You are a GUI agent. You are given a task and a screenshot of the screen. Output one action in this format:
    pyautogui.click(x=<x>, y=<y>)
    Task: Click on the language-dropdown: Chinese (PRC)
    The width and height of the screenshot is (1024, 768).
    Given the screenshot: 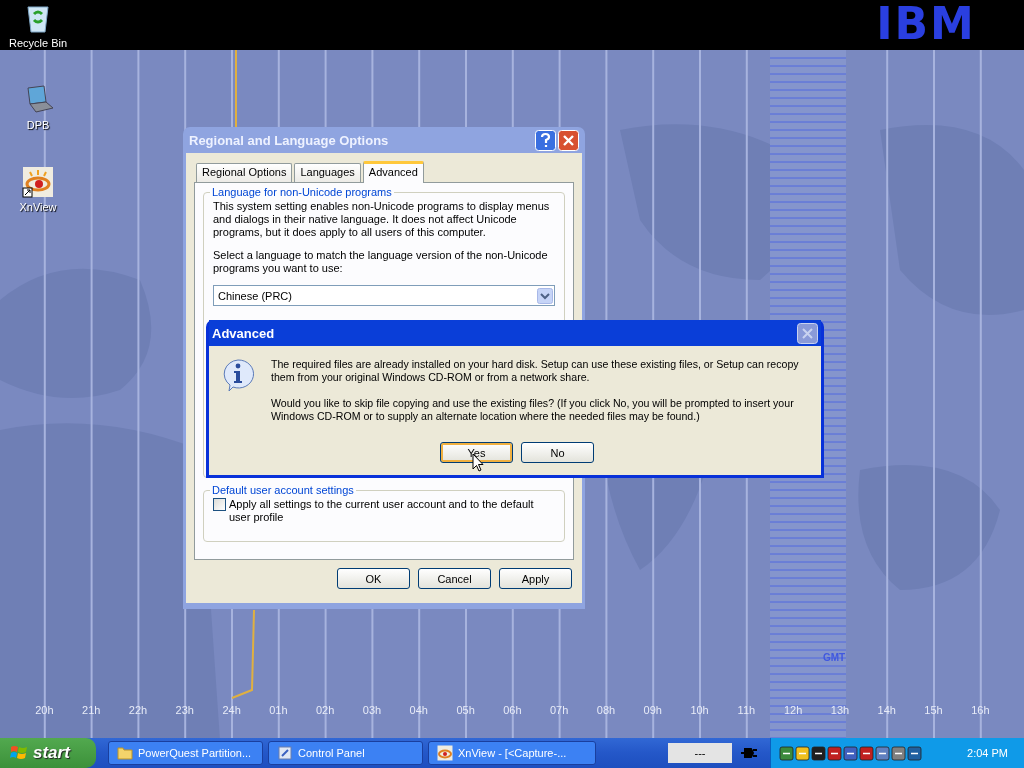 What is the action you would take?
    pyautogui.click(x=384, y=295)
    